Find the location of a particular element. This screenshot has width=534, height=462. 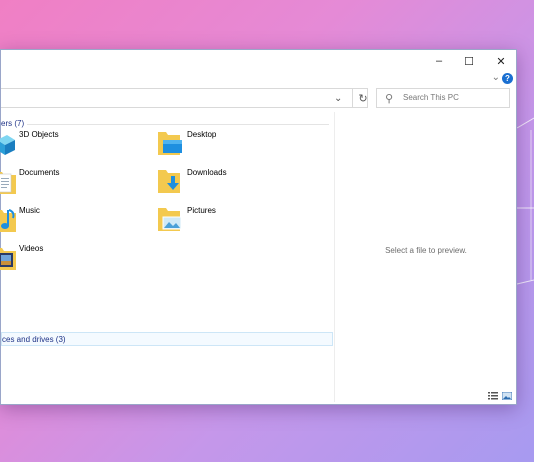

help-icon: ? is located at coordinates (507, 78).